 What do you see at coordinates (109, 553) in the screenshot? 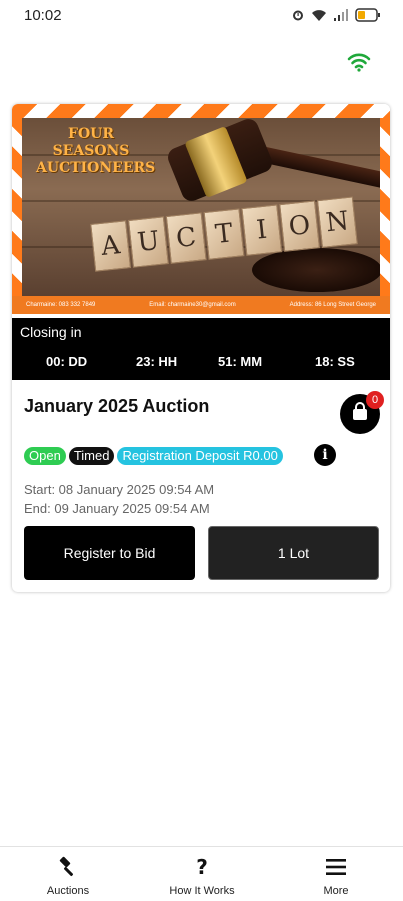
I see `register-to-bid-button: Register to Bid` at bounding box center [109, 553].